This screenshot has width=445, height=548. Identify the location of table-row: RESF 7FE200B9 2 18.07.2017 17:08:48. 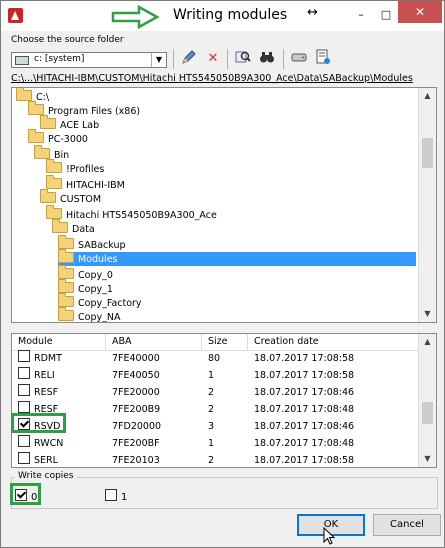
(215, 409).